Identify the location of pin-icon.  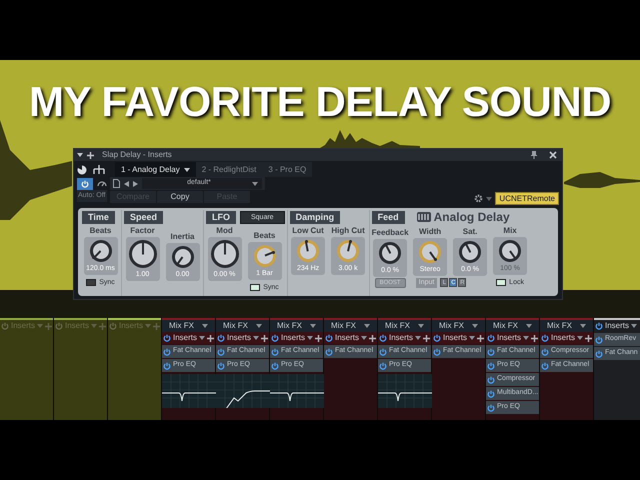
(534, 155).